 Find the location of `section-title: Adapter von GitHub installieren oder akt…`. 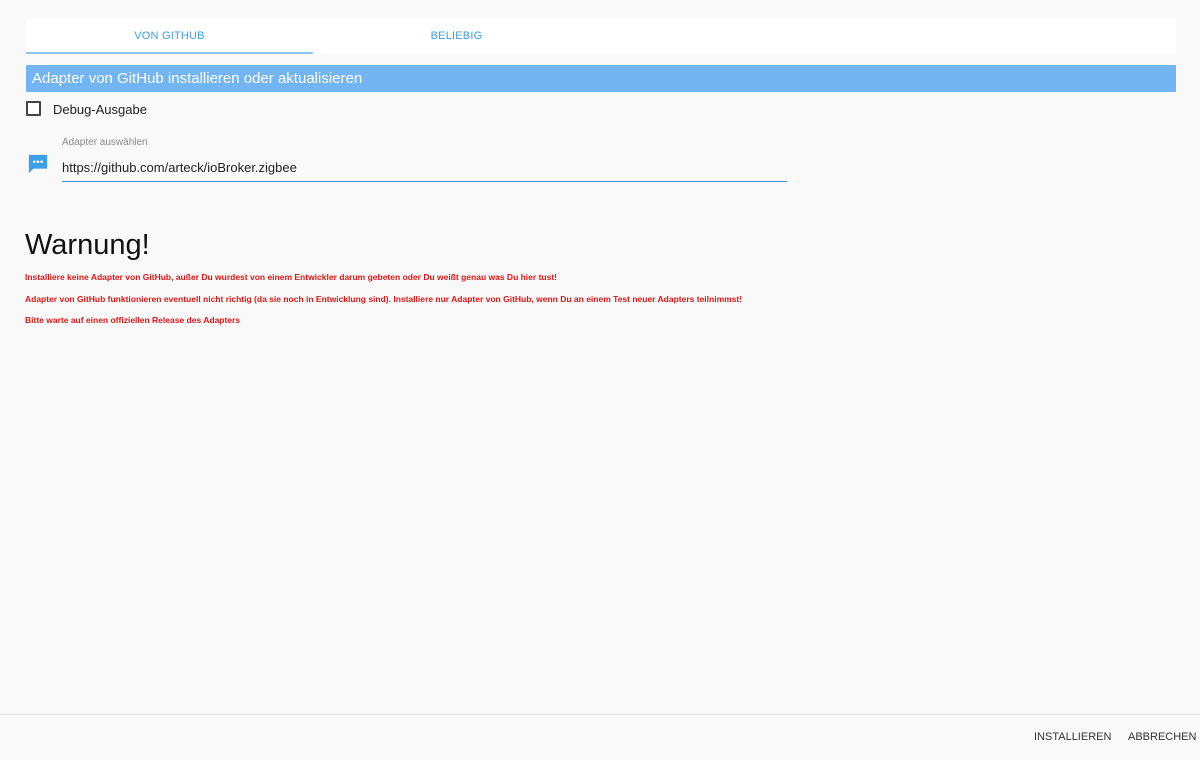

section-title: Adapter von GitHub installieren oder akt… is located at coordinates (601, 78).